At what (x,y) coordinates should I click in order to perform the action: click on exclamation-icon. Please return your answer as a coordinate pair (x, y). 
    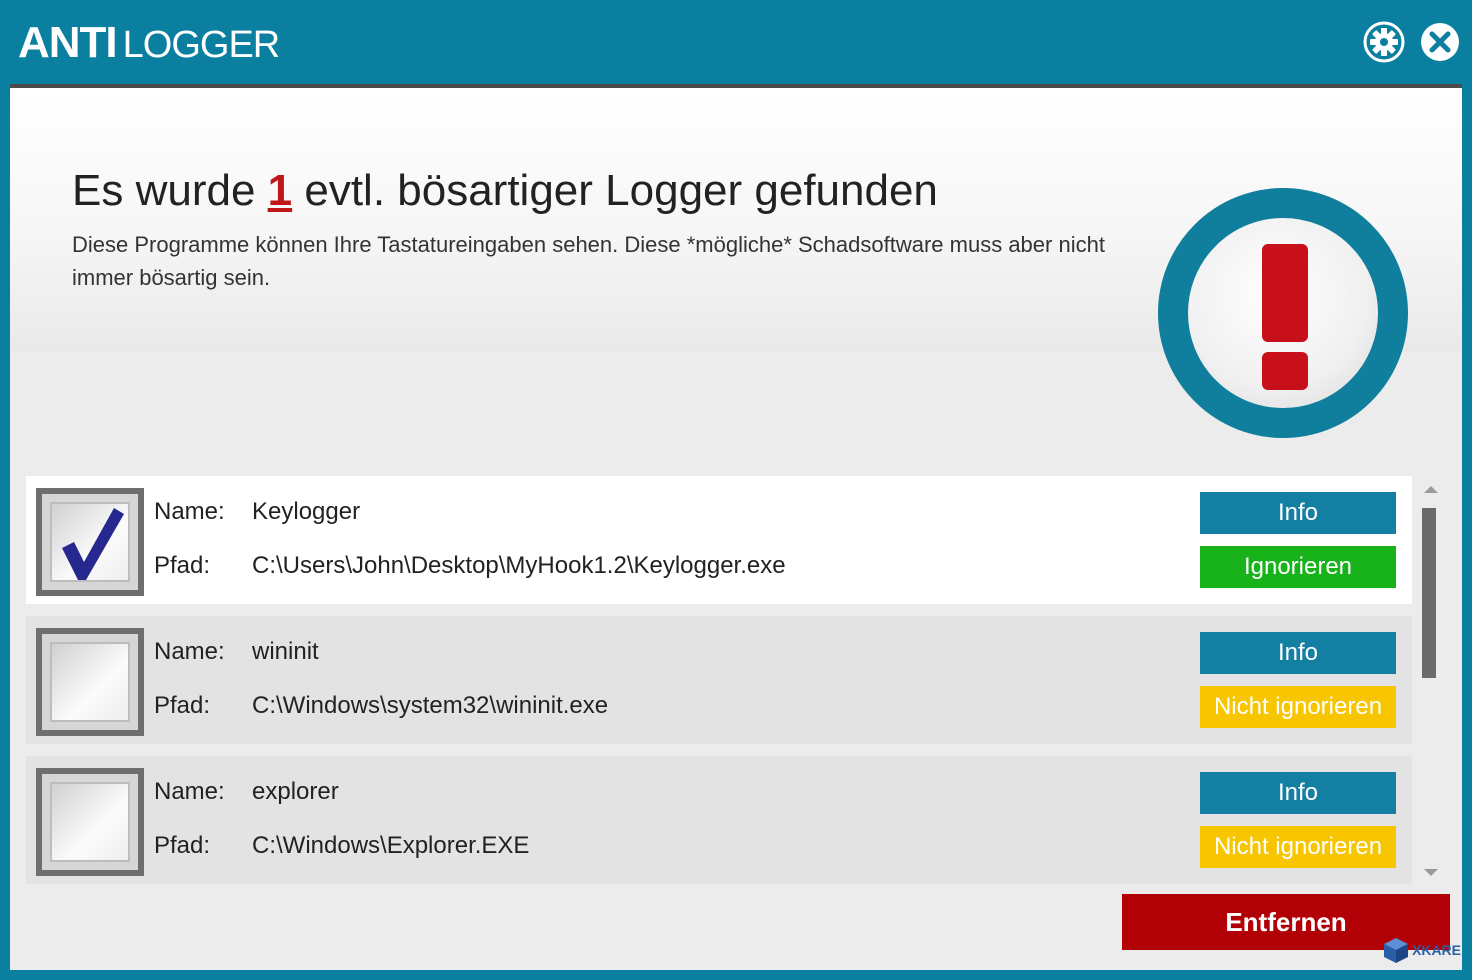
    Looking at the image, I should click on (1283, 313).